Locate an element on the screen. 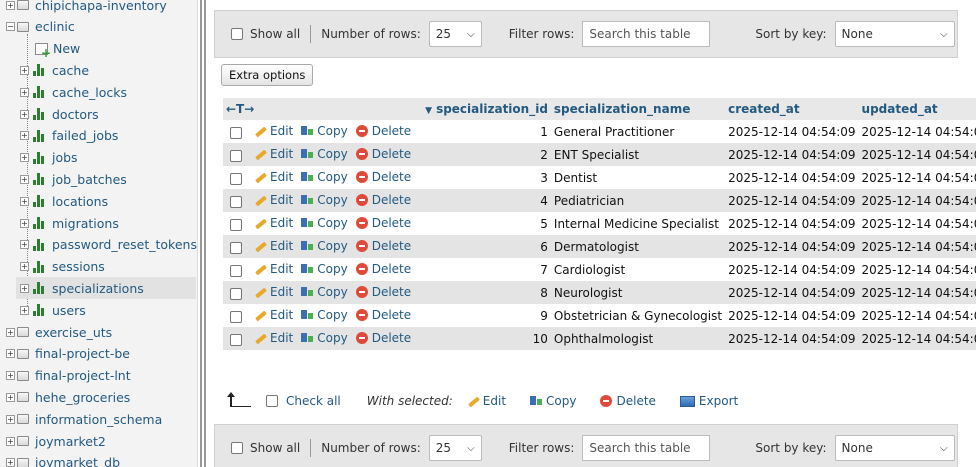 The image size is (976, 467). extra-options-button: Extra options is located at coordinates (267, 75).